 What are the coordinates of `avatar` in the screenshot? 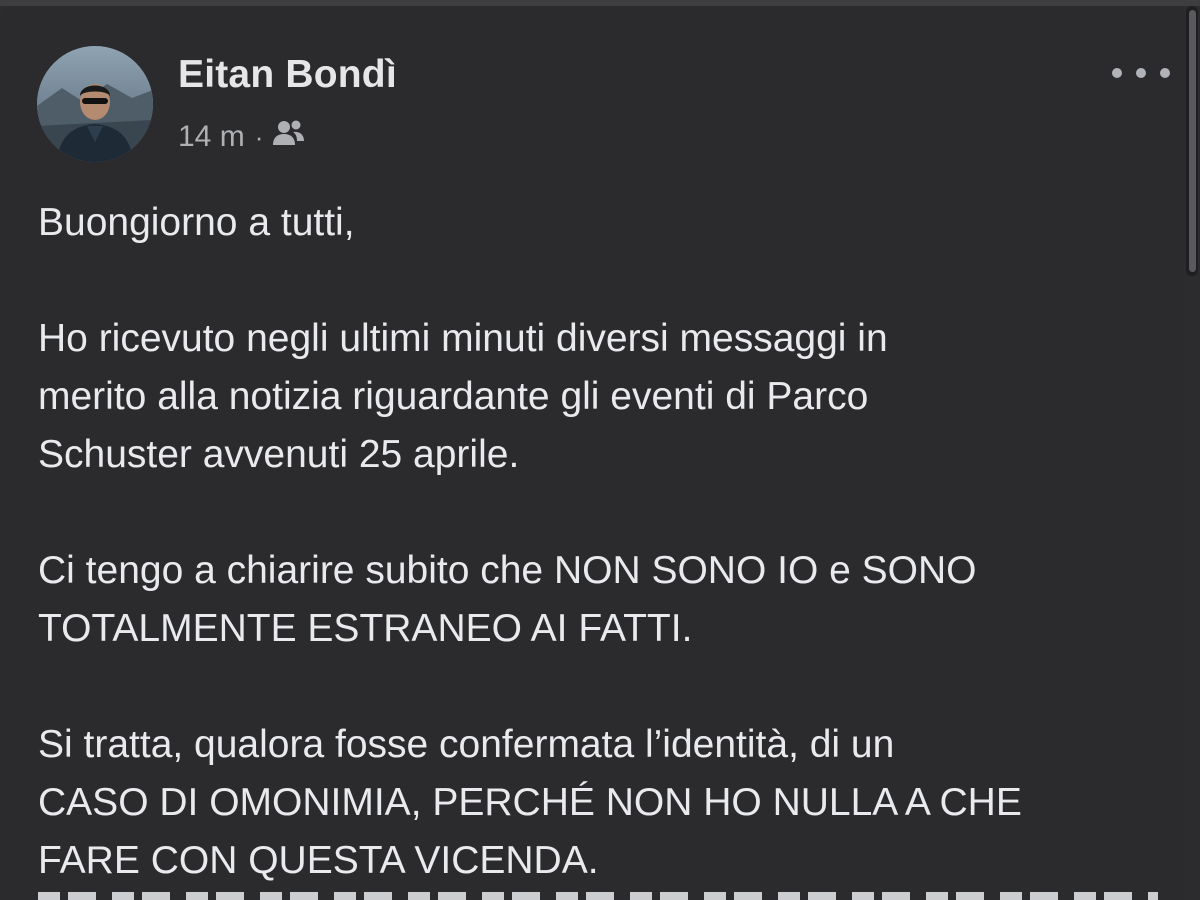 It's located at (95, 104).